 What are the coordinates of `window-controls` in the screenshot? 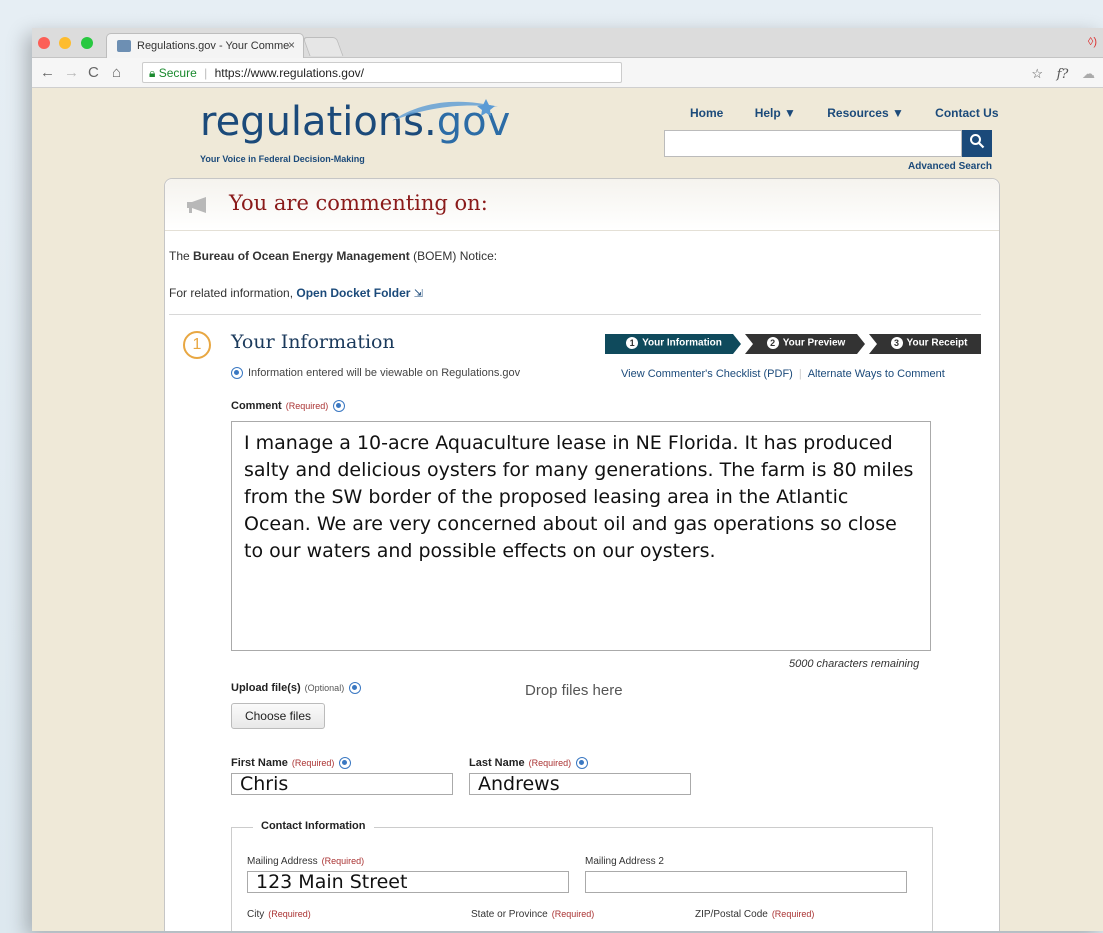 It's located at (68, 45).